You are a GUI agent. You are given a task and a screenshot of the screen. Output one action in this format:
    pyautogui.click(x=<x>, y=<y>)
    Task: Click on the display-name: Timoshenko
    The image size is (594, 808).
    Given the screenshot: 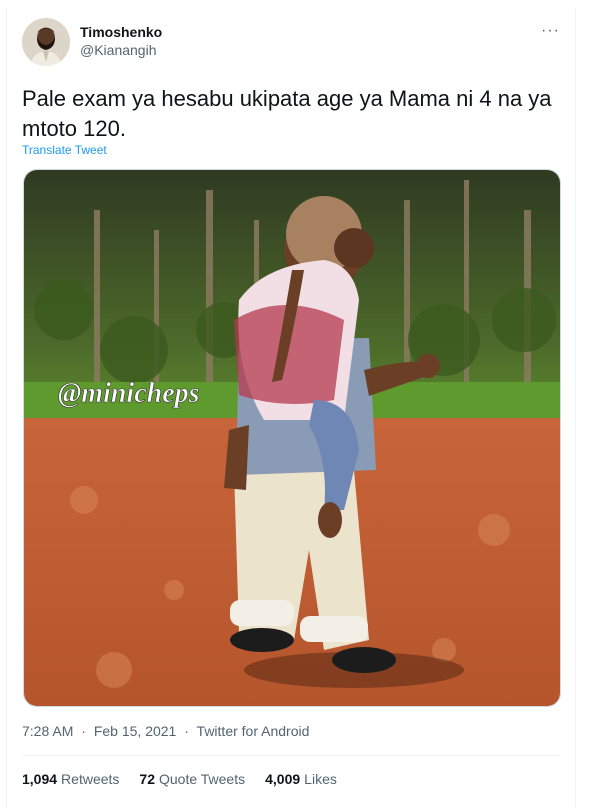 What is the action you would take?
    pyautogui.click(x=121, y=32)
    